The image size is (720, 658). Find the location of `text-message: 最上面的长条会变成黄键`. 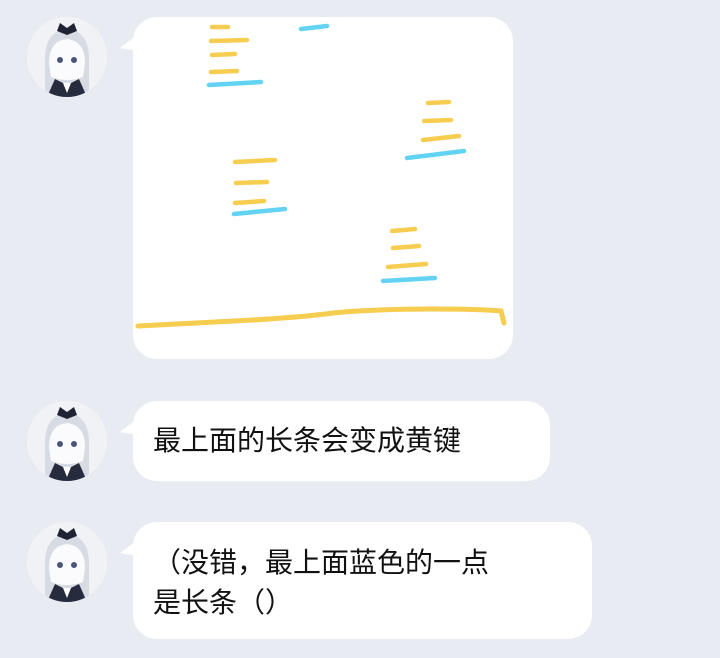

text-message: 最上面的长条会变成黄键 is located at coordinates (341, 441).